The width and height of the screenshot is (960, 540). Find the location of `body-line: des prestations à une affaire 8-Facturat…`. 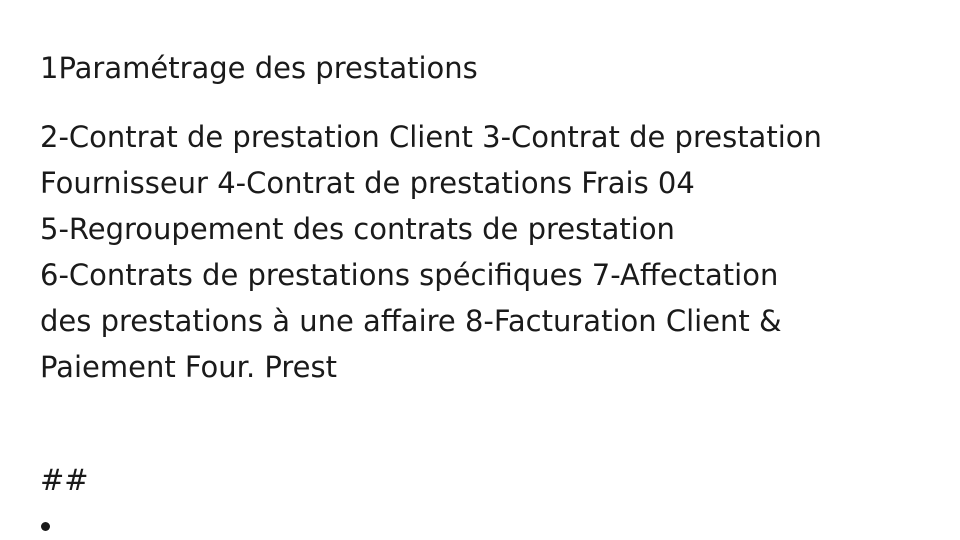

body-line: des prestations à une affaire 8-Facturat… is located at coordinates (411, 321).